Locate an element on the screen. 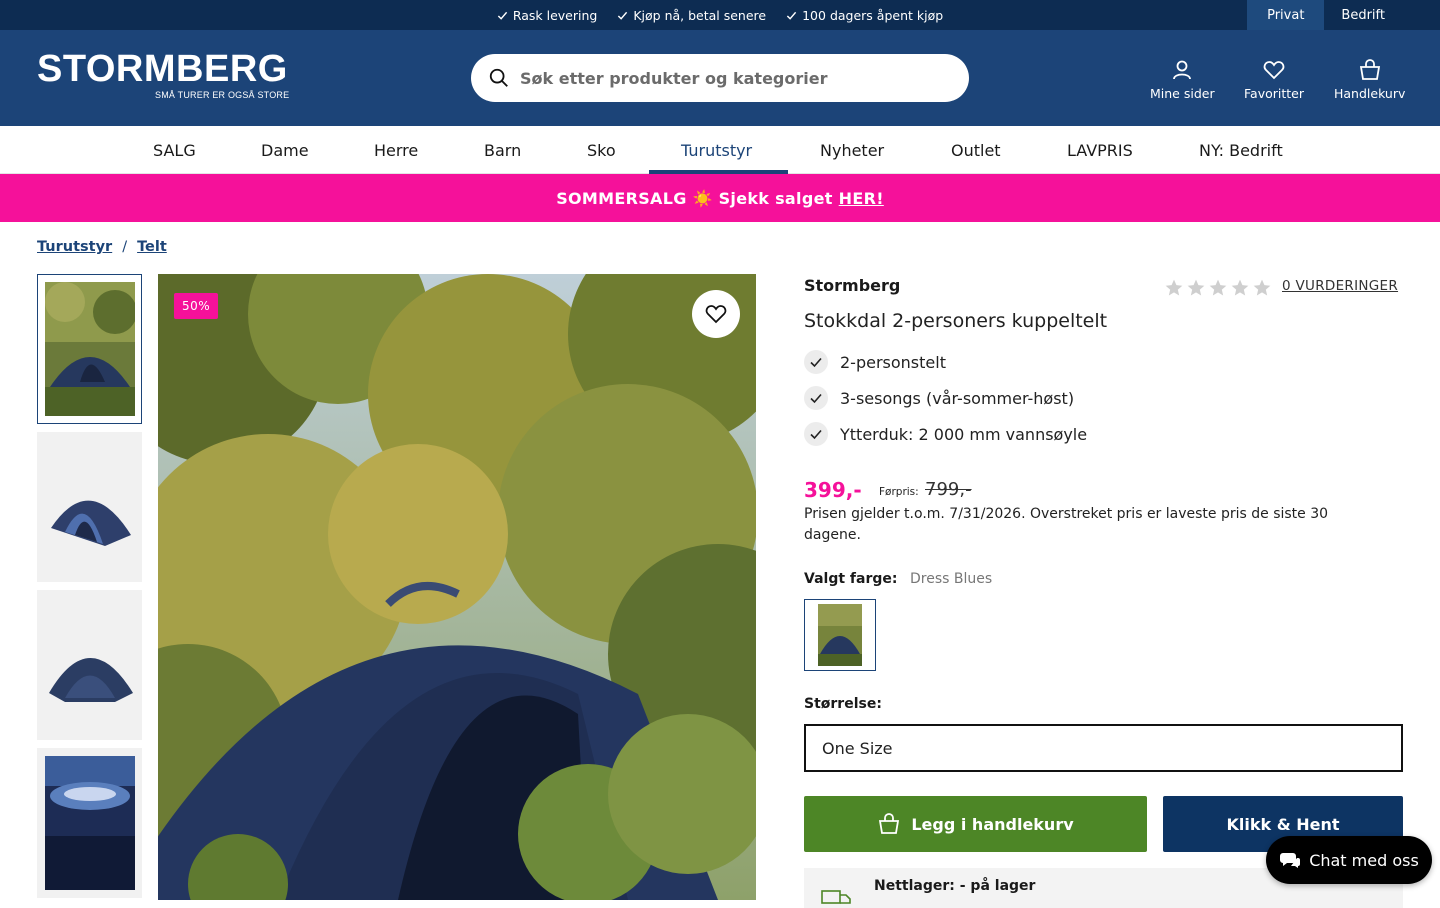 Image resolution: width=1440 pixels, height=908 pixels. search-icon is located at coordinates (498, 77).